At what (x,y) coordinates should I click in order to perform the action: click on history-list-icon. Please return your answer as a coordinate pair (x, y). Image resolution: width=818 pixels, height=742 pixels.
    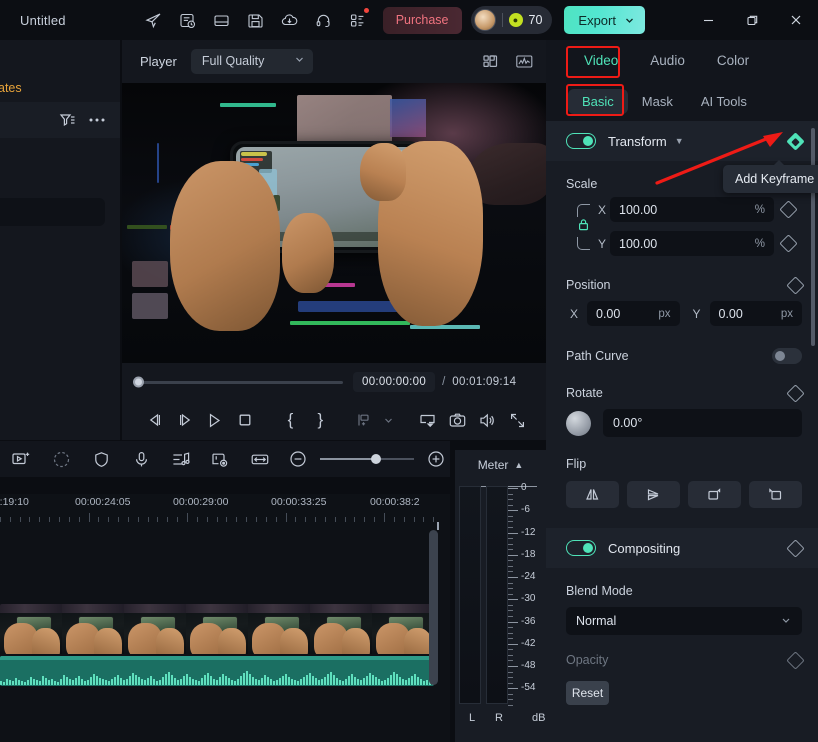
    Looking at the image, I should click on (188, 20).